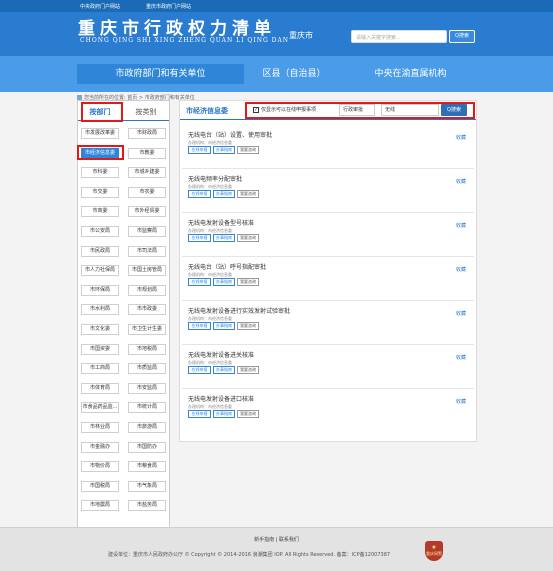  Describe the element at coordinates (147, 329) in the screenshot. I see `department-item: 市卫生计生委` at that location.